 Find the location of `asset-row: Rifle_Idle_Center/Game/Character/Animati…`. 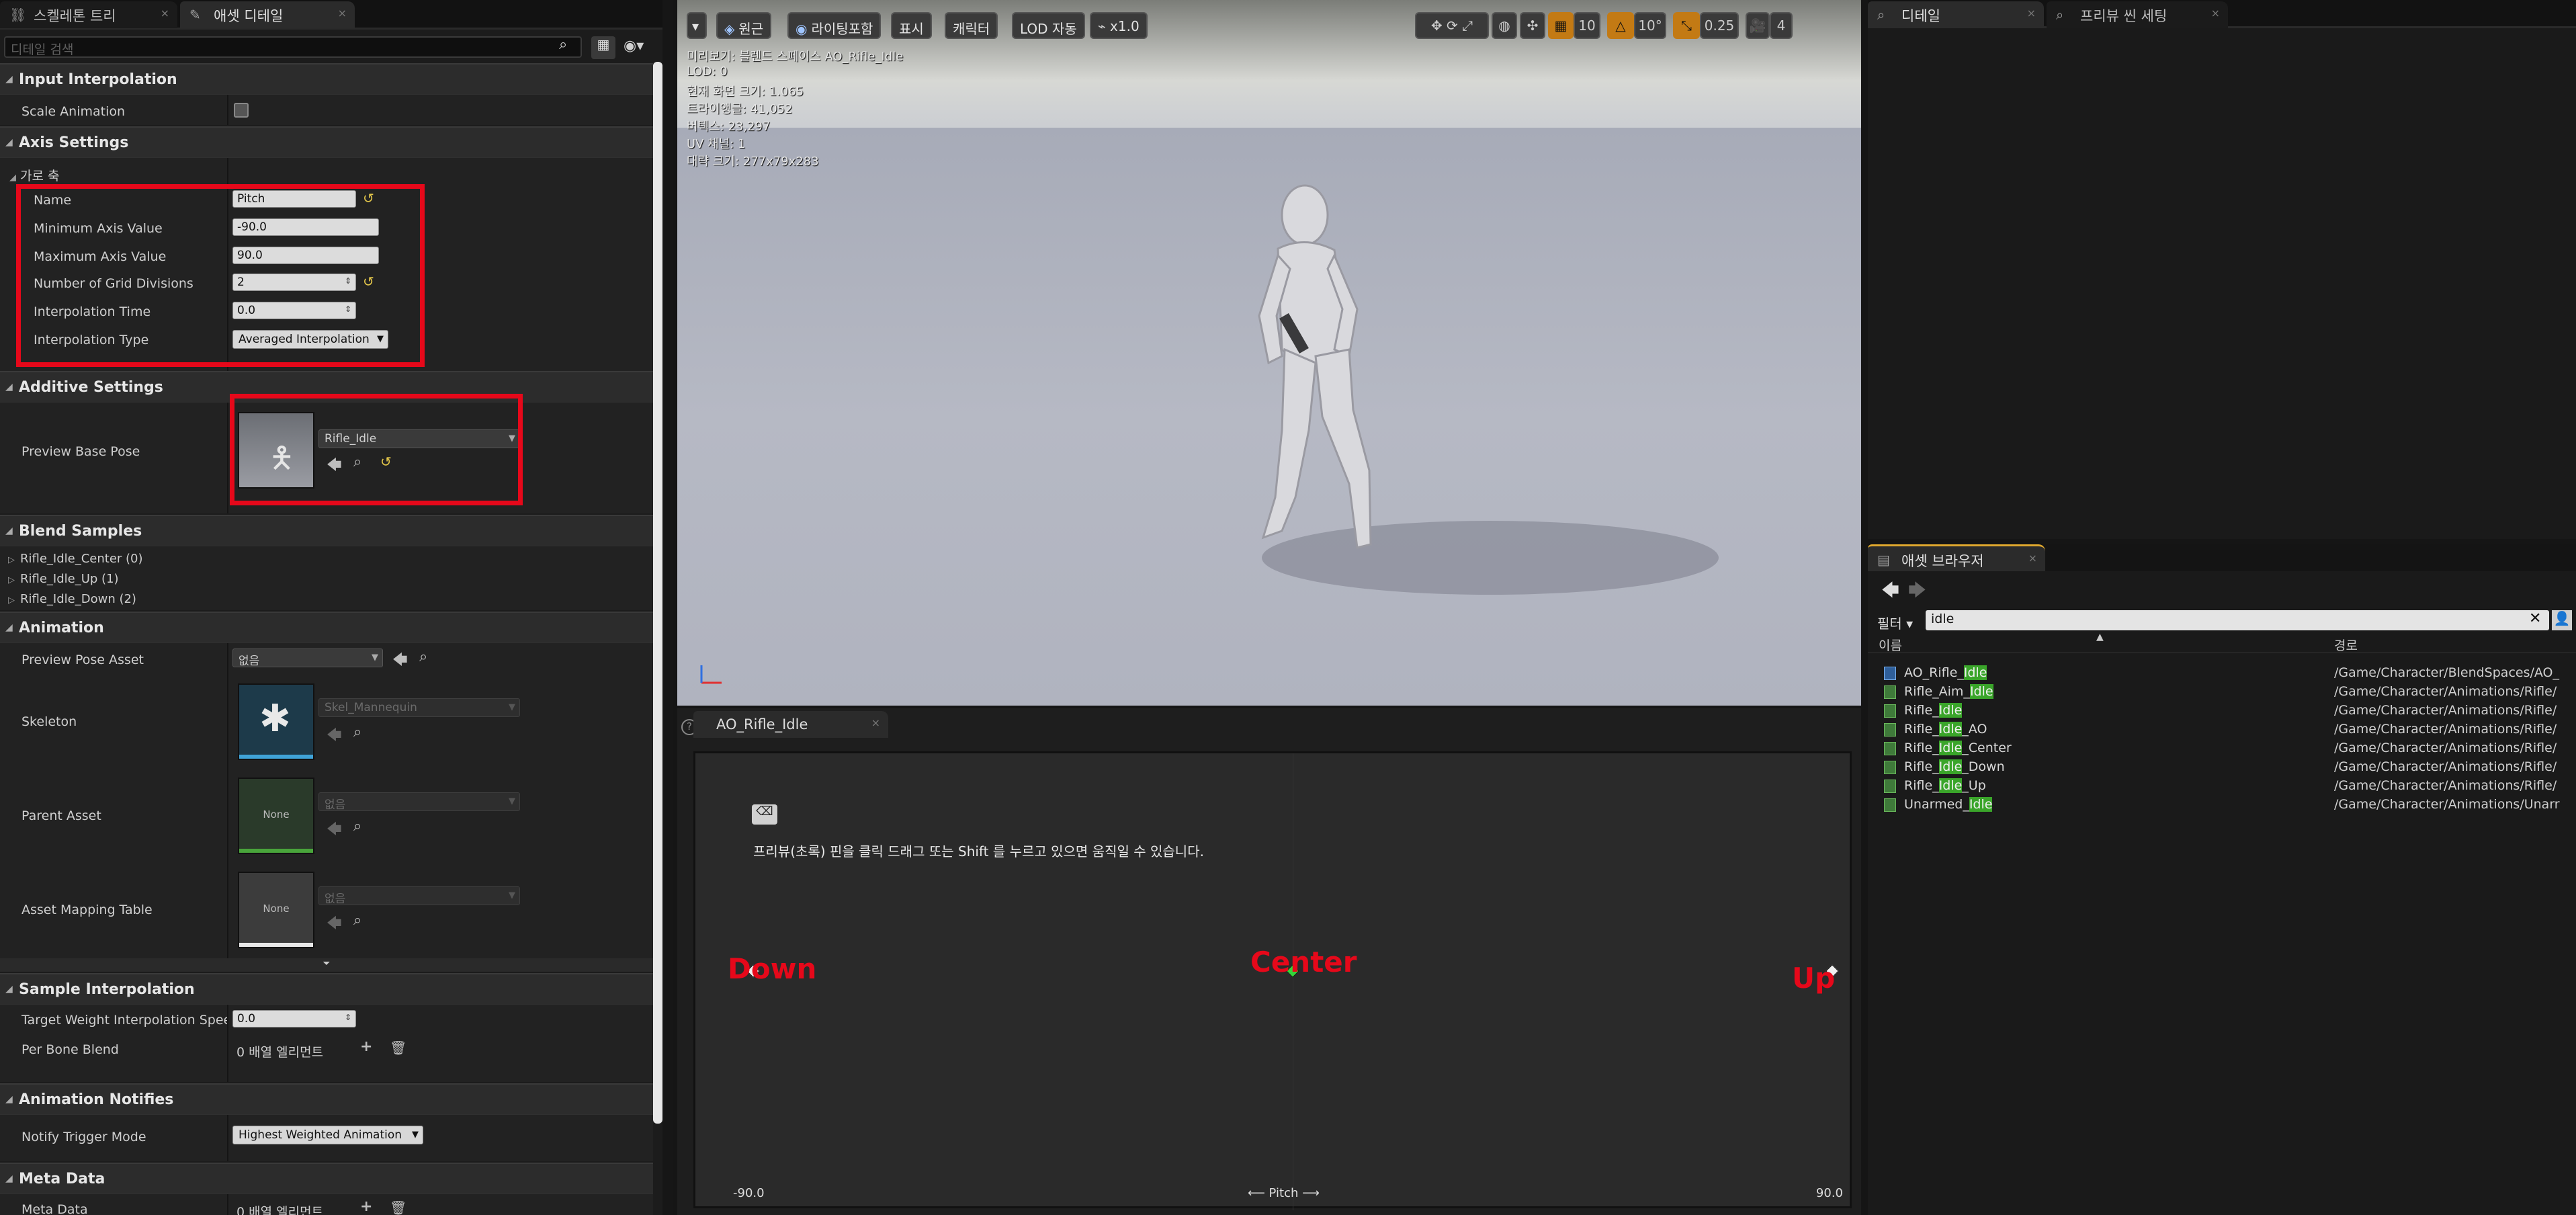

asset-row: Rifle_Idle_Center/Game/Character/Animati… is located at coordinates (2222, 749).